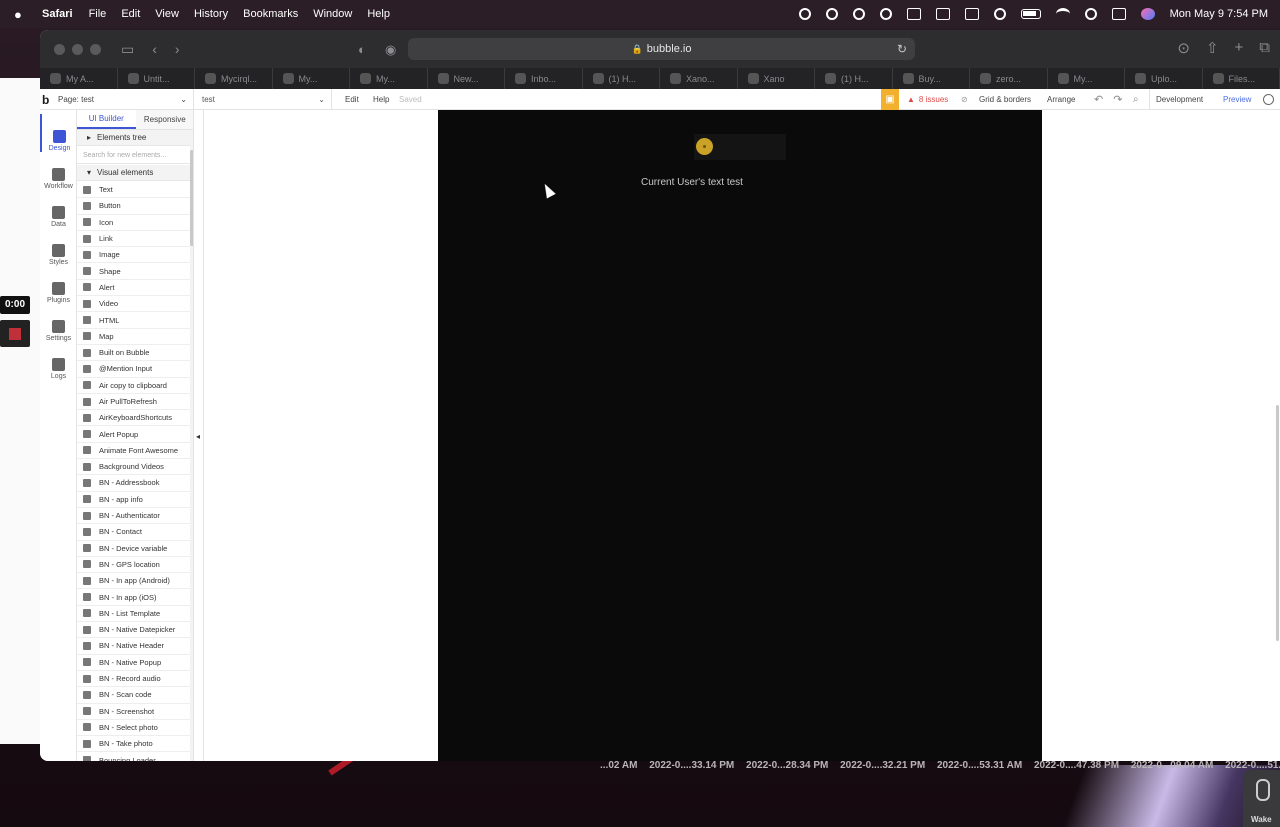  What do you see at coordinates (1062, 14) in the screenshot?
I see `wifi-icon` at bounding box center [1062, 14].